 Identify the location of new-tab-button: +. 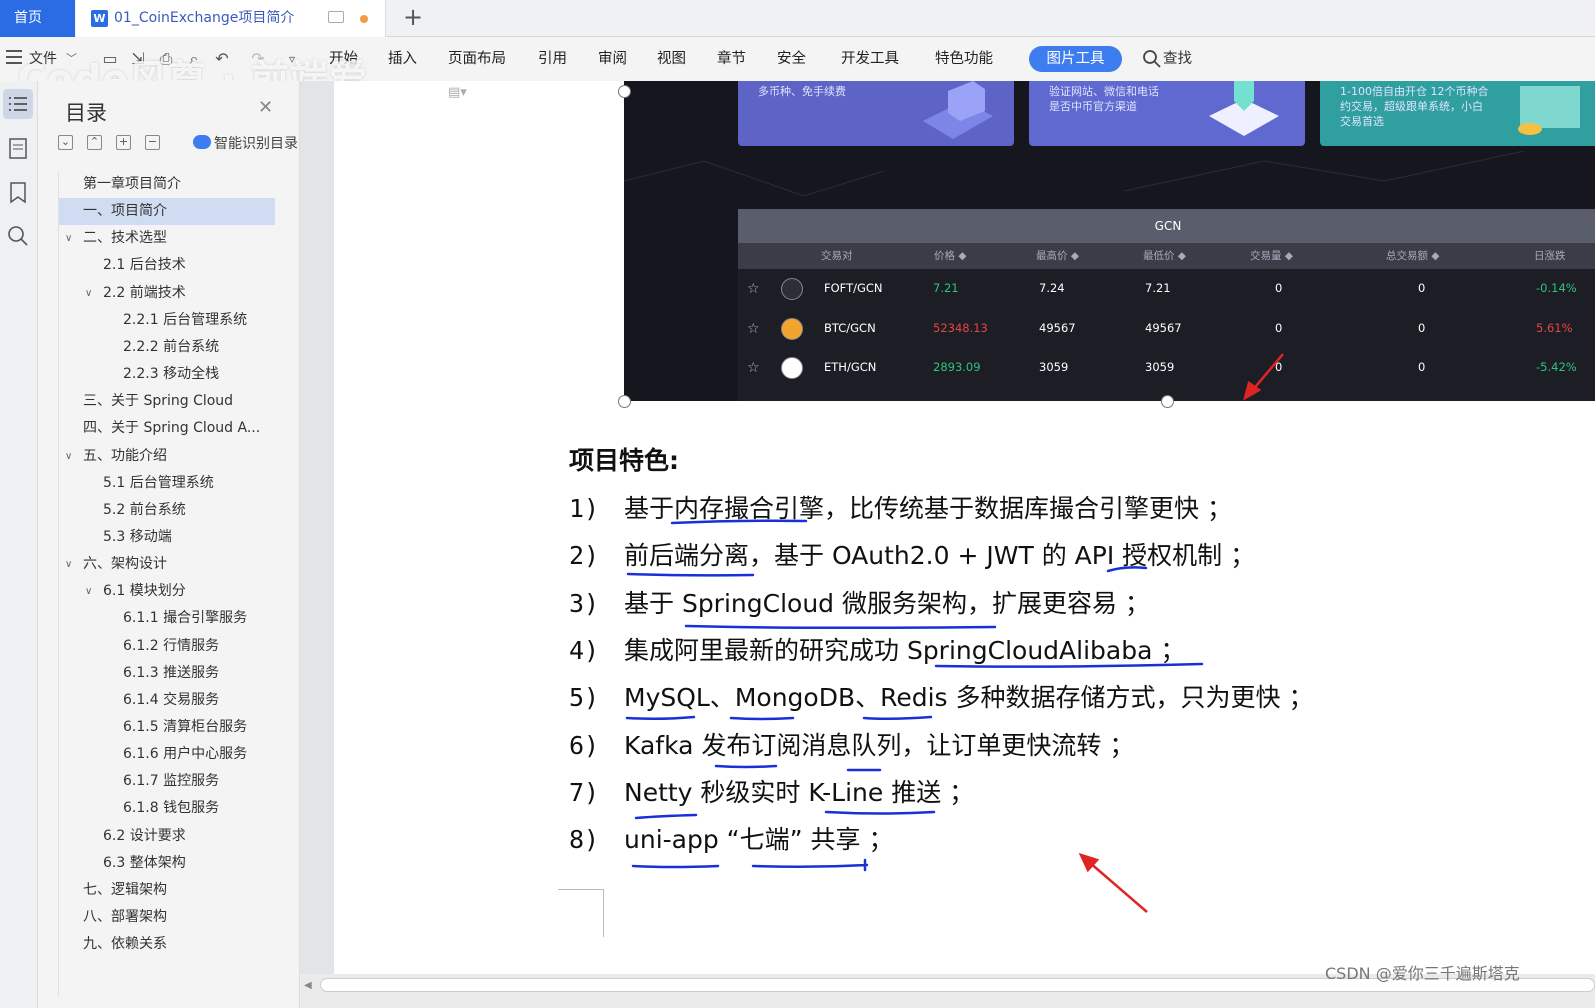
(413, 18).